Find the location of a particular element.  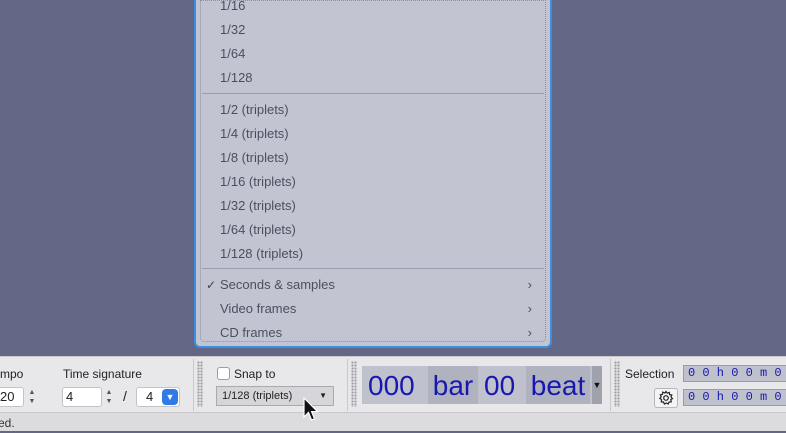

menu-item-label: 1/16 (triplets) is located at coordinates (258, 181).